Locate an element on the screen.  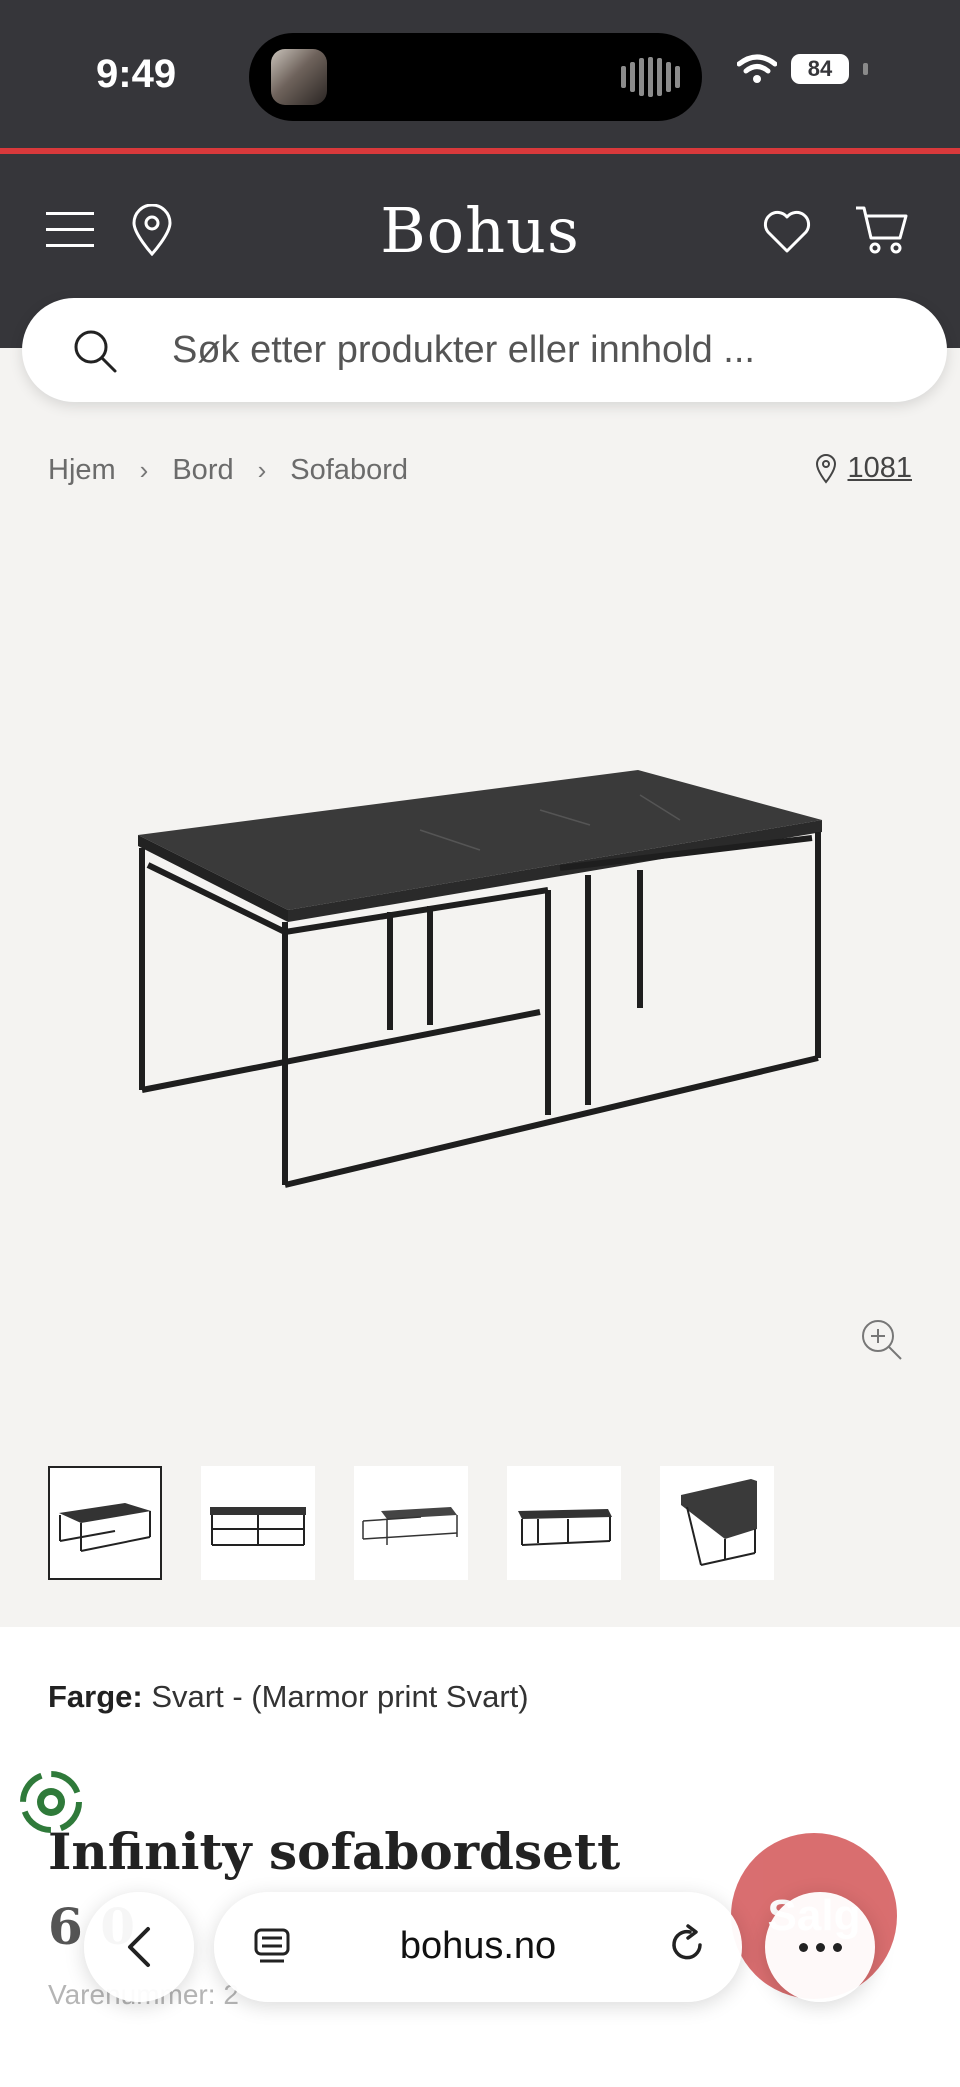
color-value: Svart - (Marmor print Svart) is located at coordinates (340, 1696).